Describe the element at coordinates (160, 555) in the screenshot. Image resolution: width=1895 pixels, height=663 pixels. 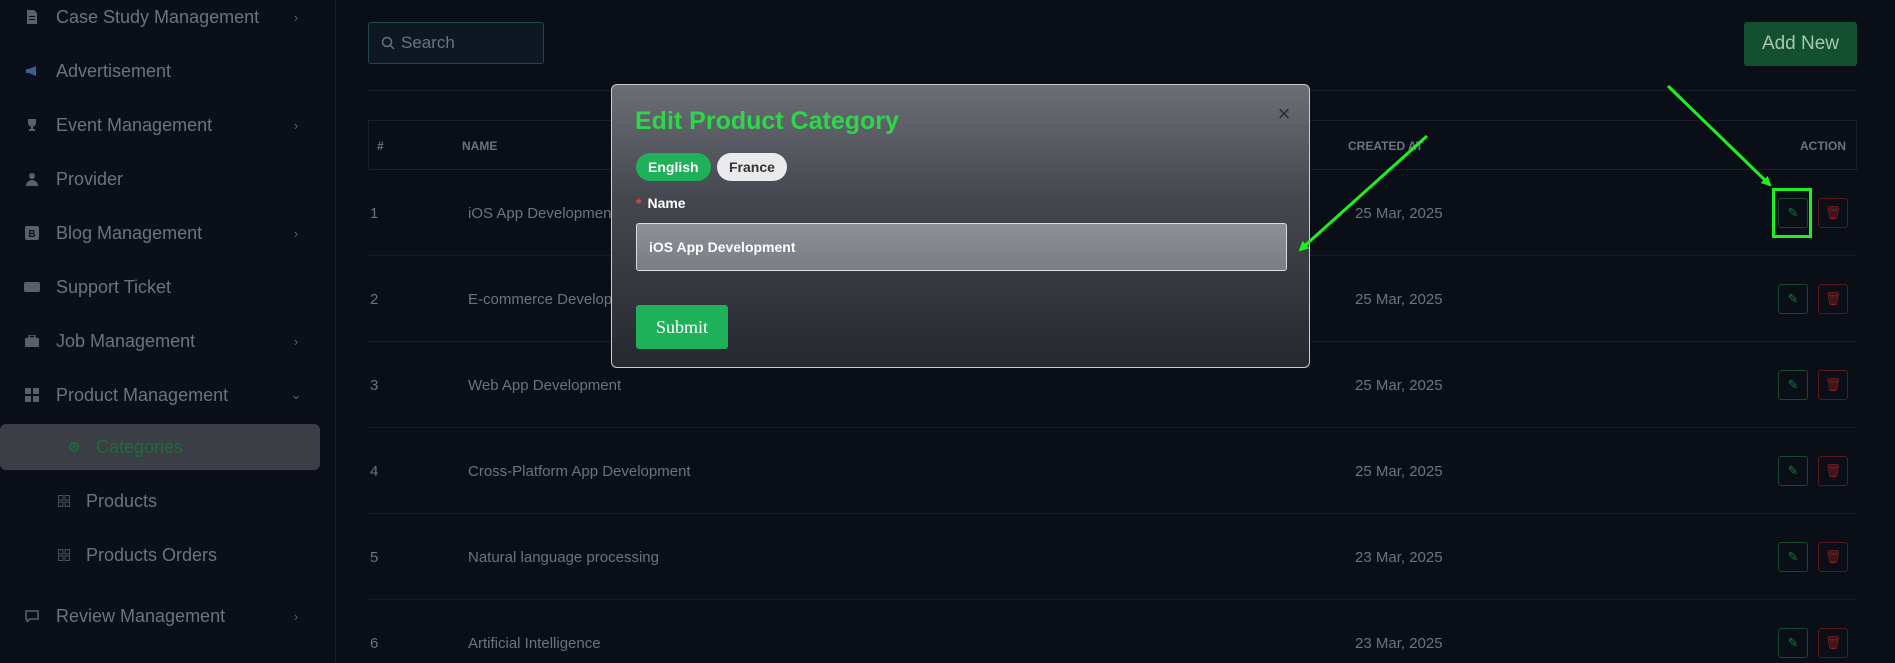
I see `sidebar-item-products-orders: Products Orders` at that location.